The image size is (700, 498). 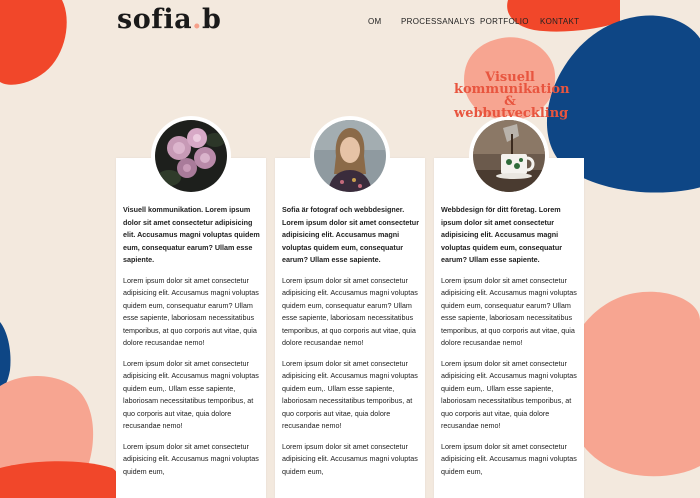 I want to click on hero-line-3: & webbutveckling, so click(x=511, y=107).